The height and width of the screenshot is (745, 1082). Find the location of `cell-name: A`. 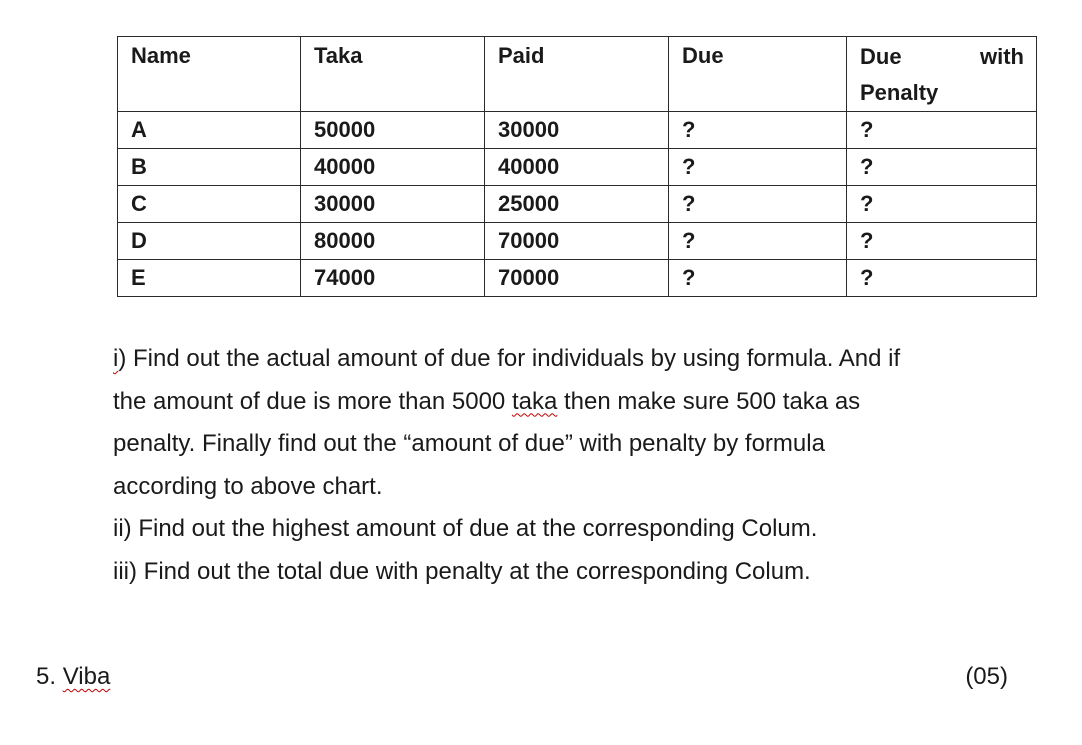

cell-name: A is located at coordinates (209, 130).